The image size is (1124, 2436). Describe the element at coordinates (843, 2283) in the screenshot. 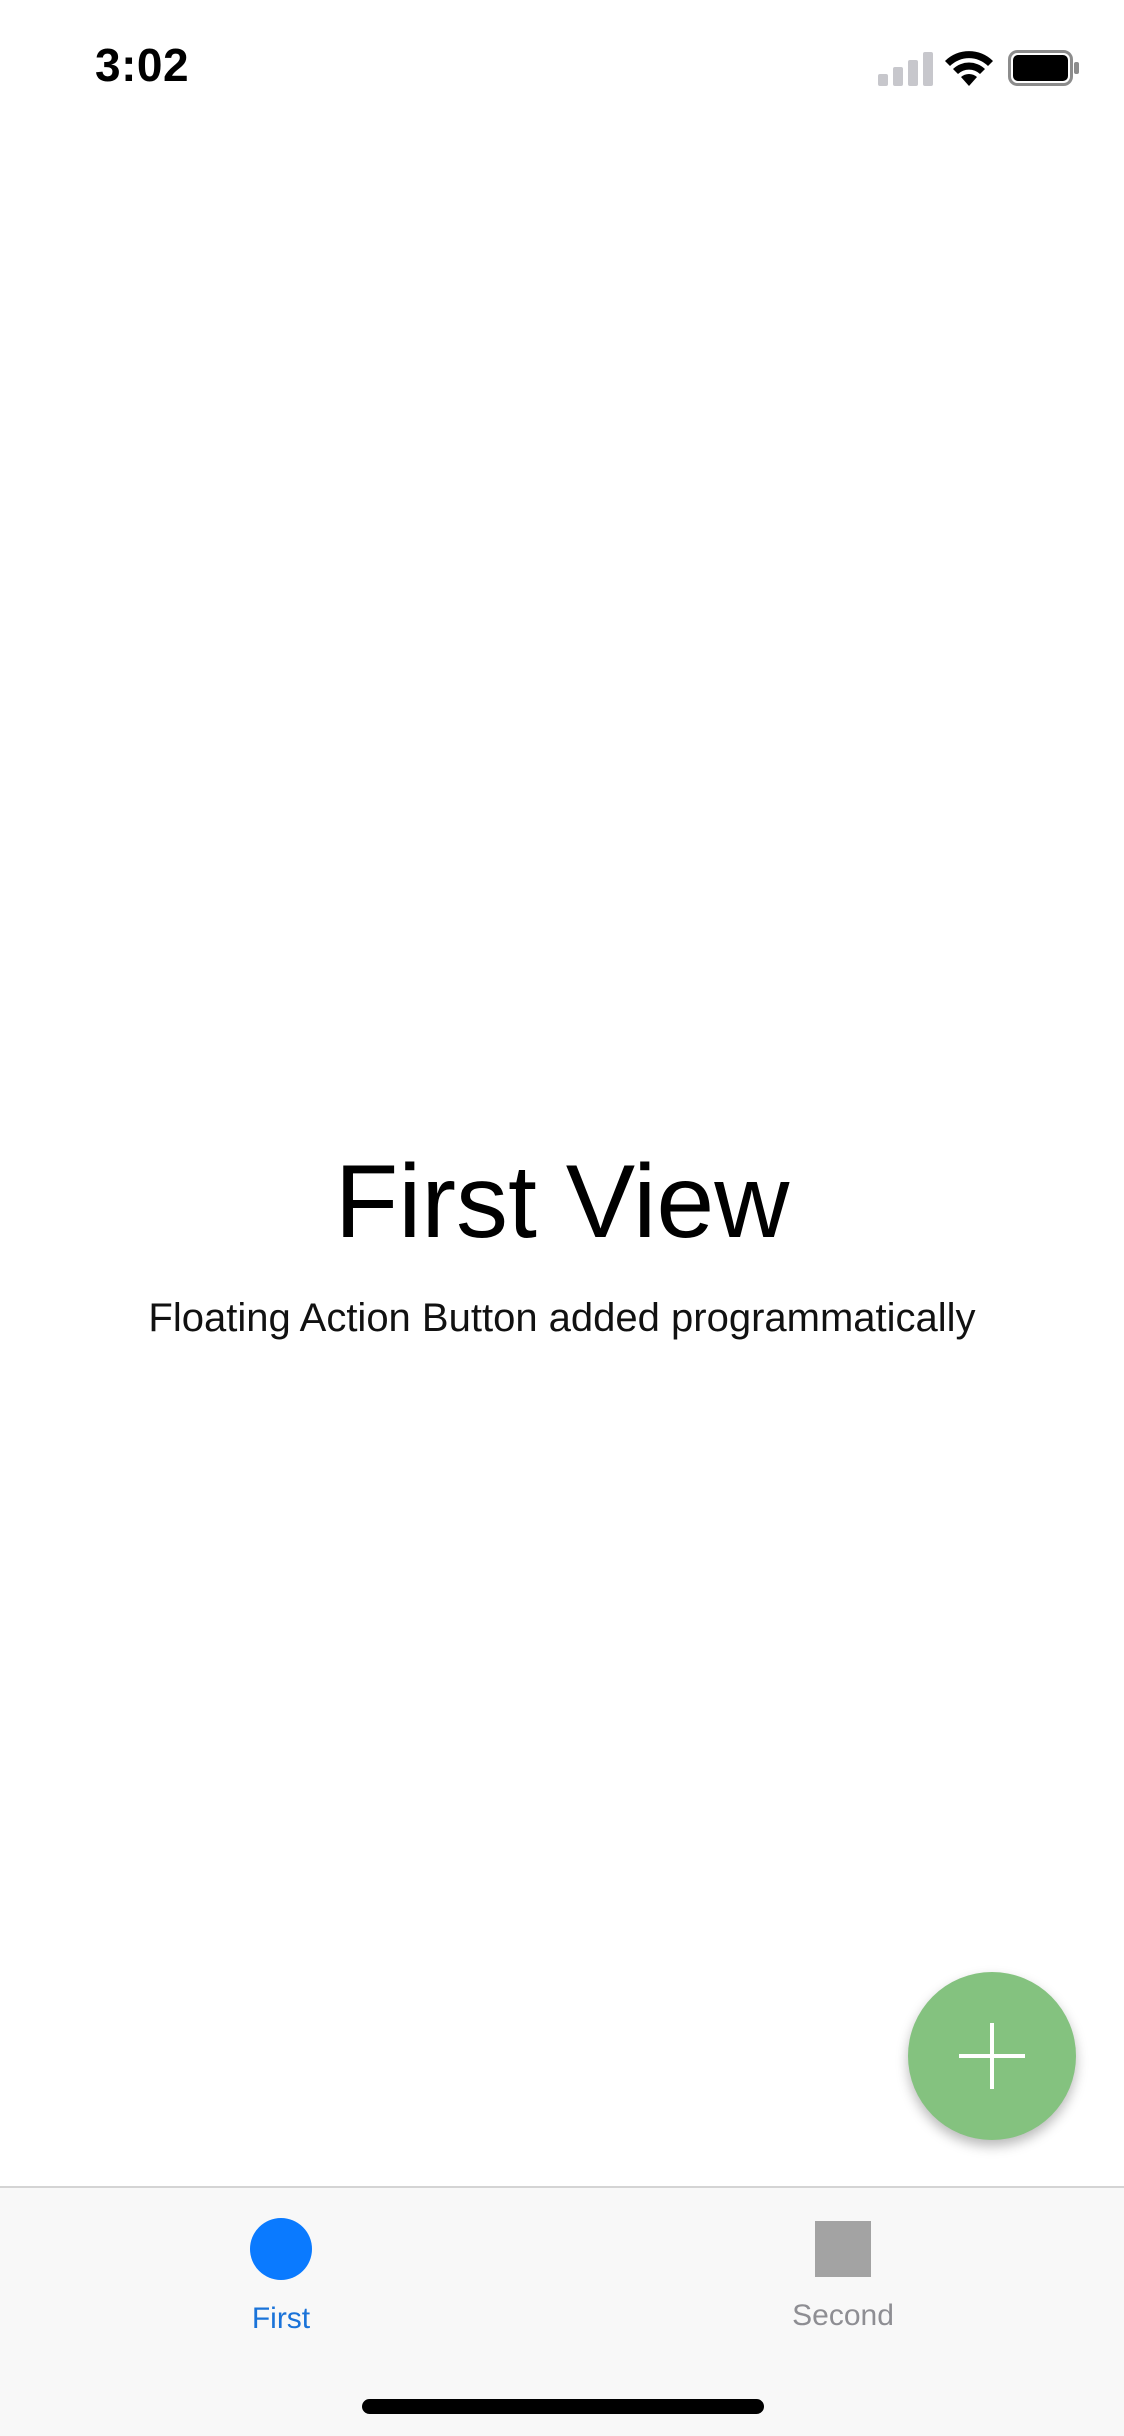

I see `tab-second: Second` at that location.